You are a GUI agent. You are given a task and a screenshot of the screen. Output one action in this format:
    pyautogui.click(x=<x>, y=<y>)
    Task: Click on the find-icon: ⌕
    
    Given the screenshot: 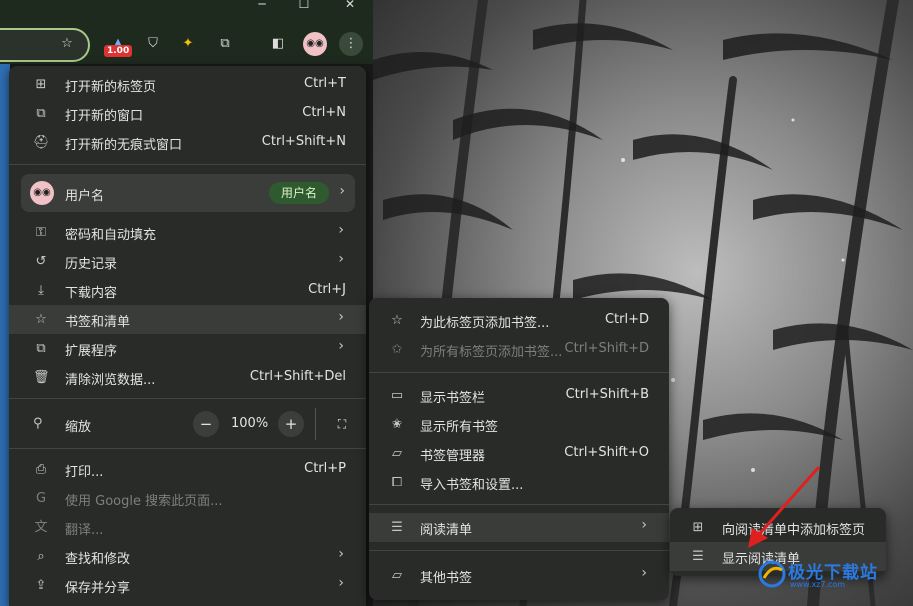 What is the action you would take?
    pyautogui.click(x=41, y=556)
    